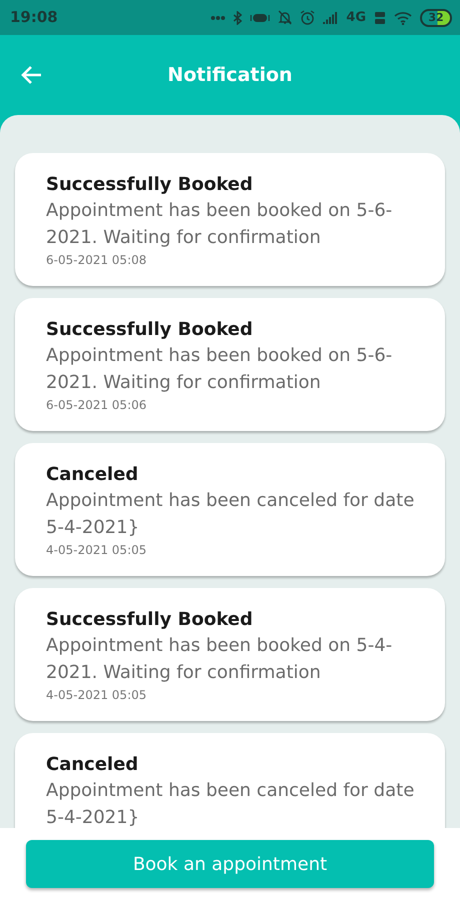 This screenshot has height=900, width=460. Describe the element at coordinates (31, 75) in the screenshot. I see `back-button` at that location.